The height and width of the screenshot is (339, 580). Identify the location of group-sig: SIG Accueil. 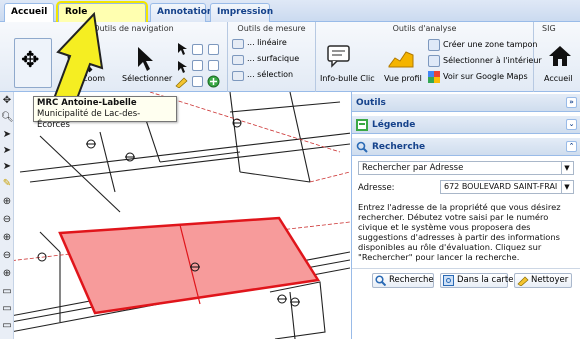
(557, 57).